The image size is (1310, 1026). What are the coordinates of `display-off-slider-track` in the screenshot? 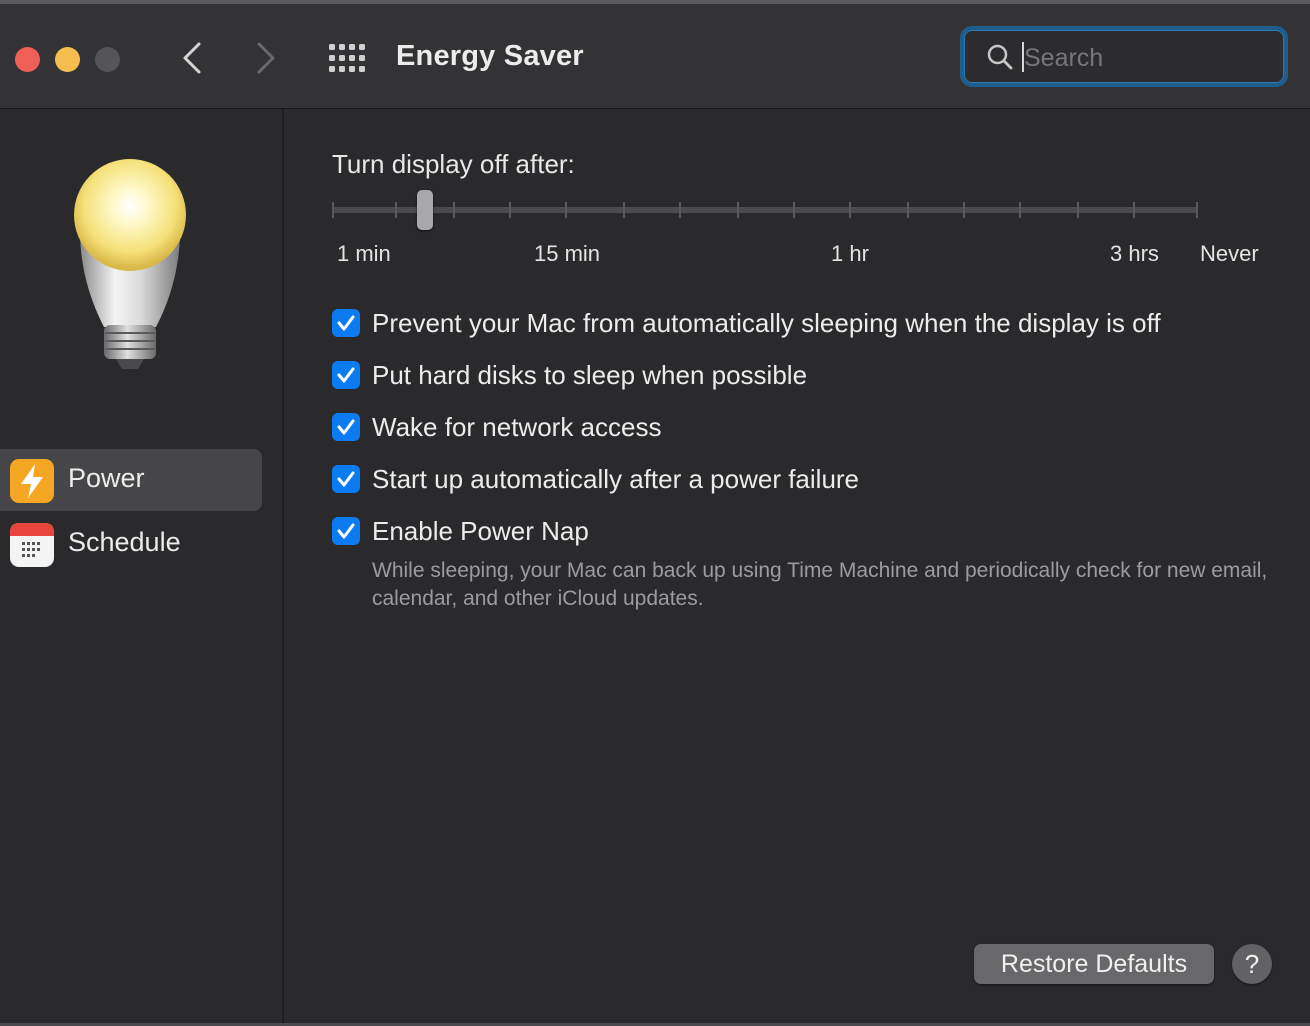 It's located at (765, 210).